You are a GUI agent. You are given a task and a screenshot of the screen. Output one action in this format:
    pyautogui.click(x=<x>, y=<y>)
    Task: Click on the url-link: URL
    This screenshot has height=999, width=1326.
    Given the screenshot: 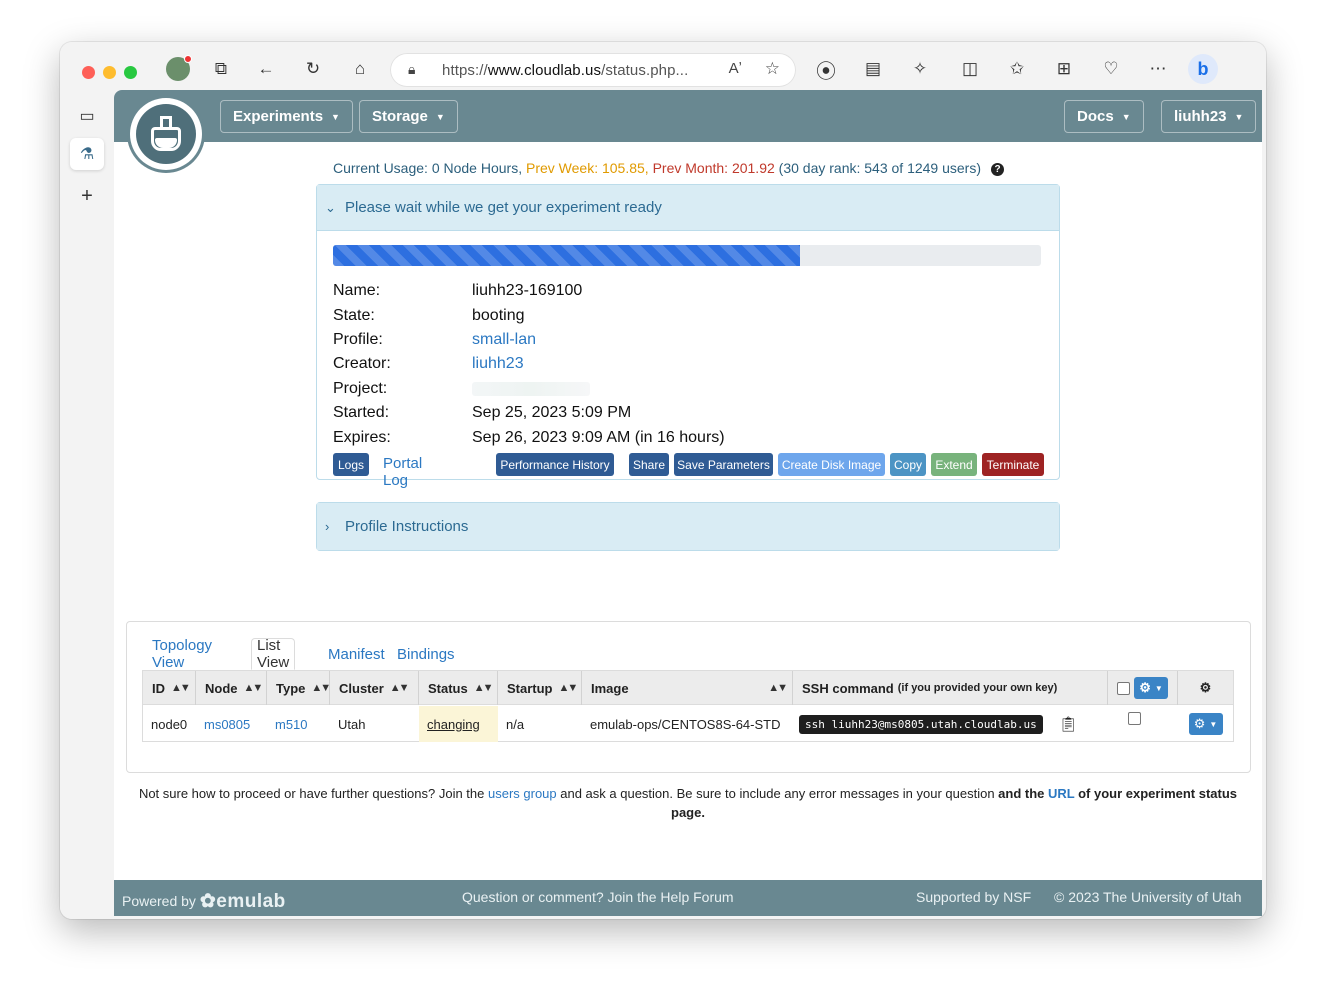 What is the action you would take?
    pyautogui.click(x=1061, y=793)
    